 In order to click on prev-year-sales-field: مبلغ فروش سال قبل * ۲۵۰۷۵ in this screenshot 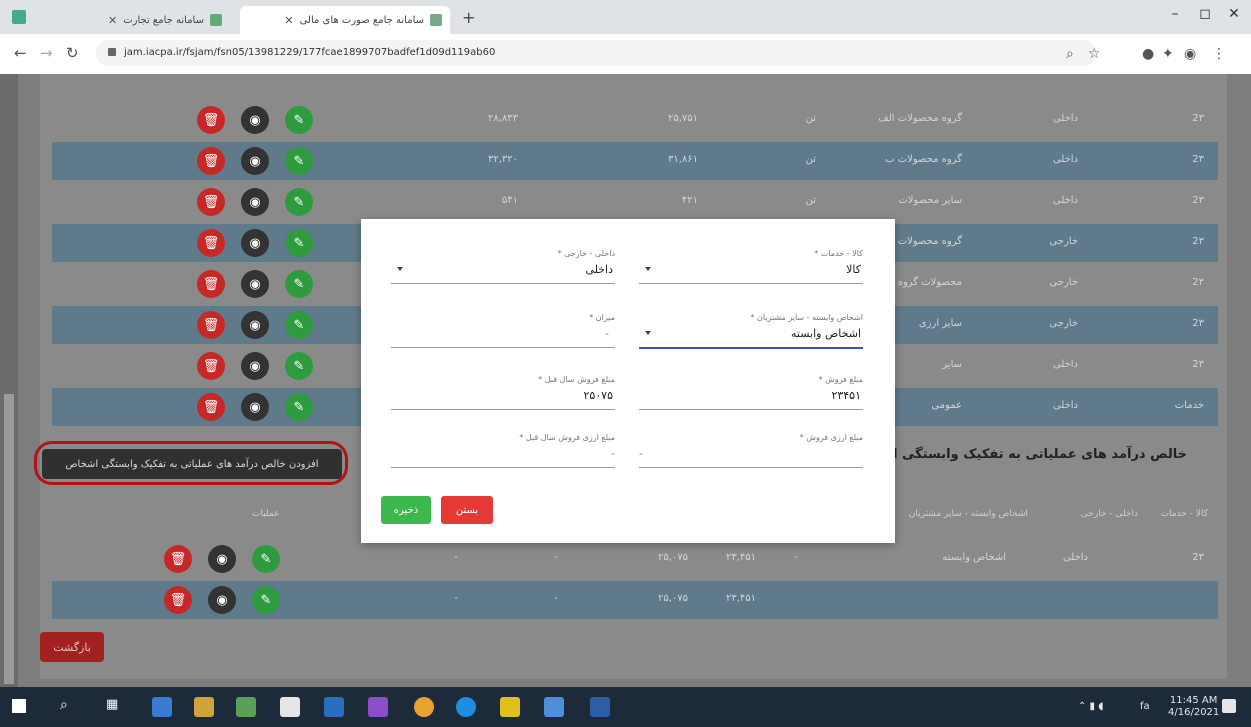, I will do `click(503, 392)`.